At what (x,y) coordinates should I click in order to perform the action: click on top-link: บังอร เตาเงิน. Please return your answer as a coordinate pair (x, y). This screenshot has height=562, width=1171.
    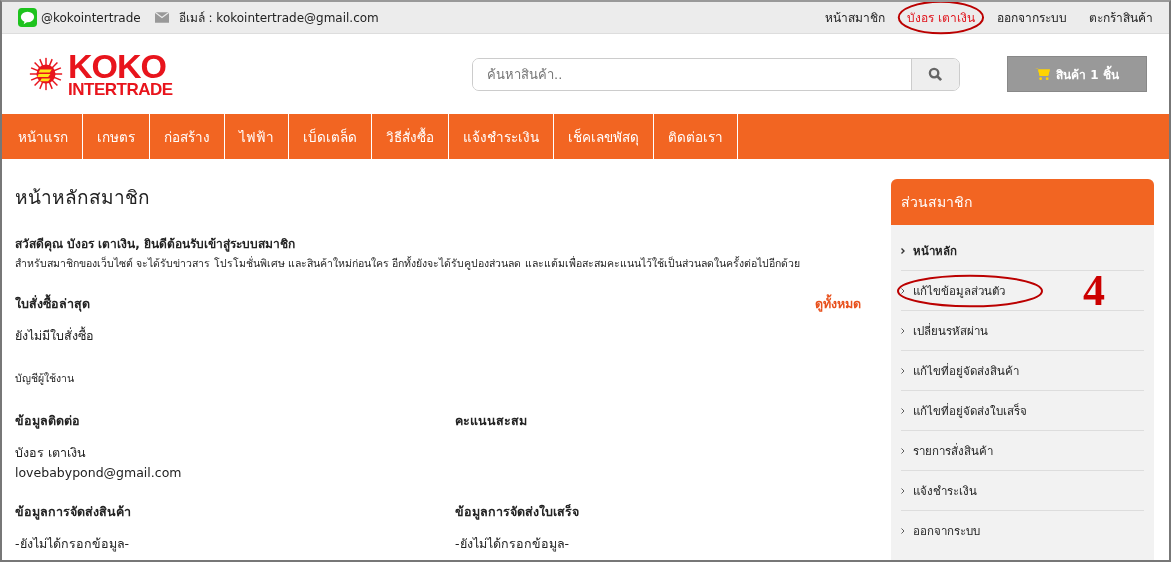
    Looking at the image, I should click on (941, 18).